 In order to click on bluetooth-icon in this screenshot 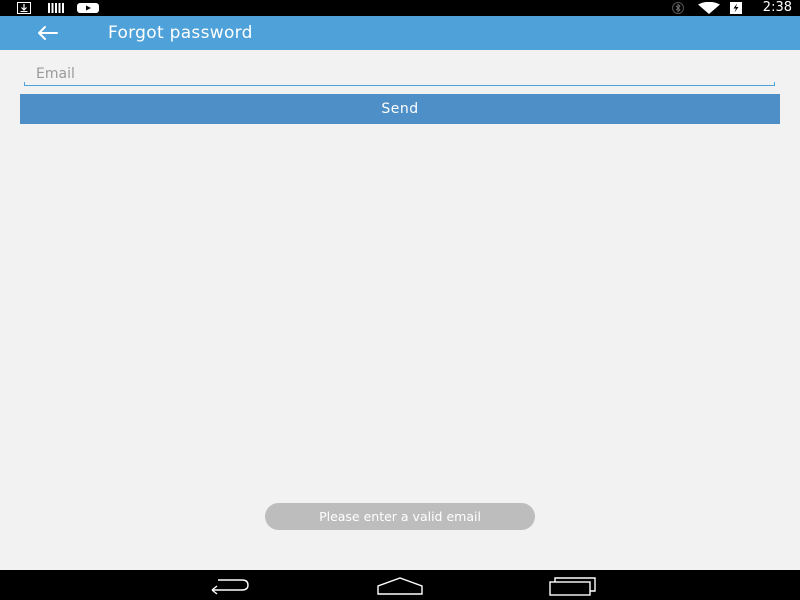, I will do `click(678, 8)`.